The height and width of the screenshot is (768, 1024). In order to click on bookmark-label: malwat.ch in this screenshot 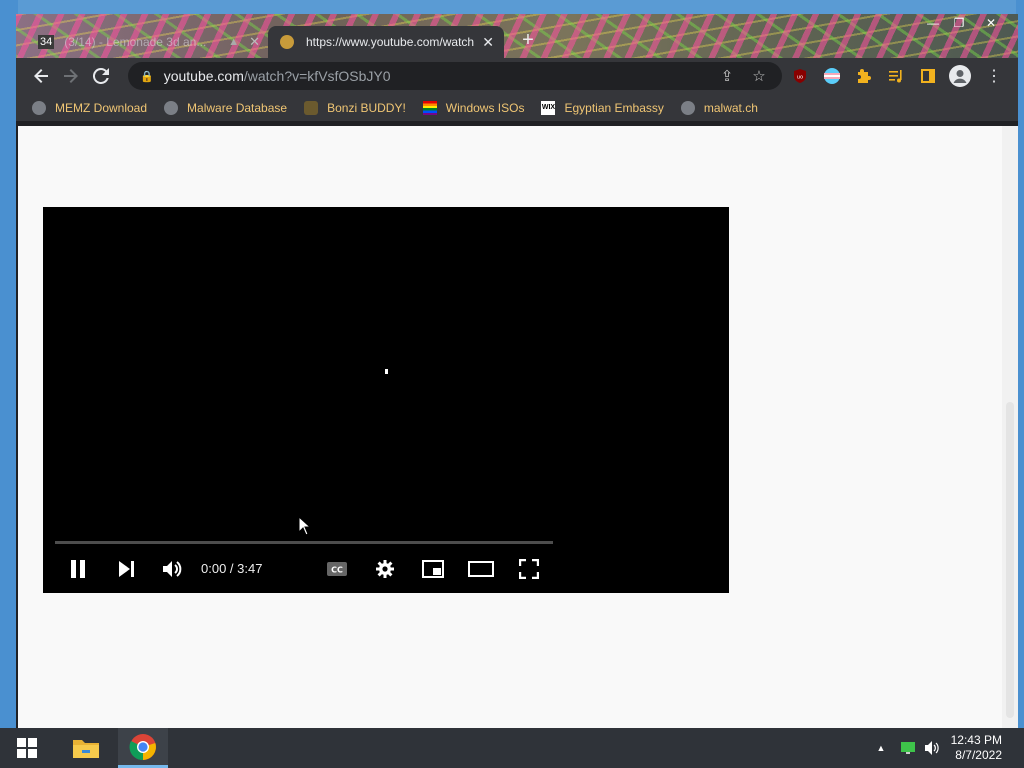, I will do `click(730, 107)`.